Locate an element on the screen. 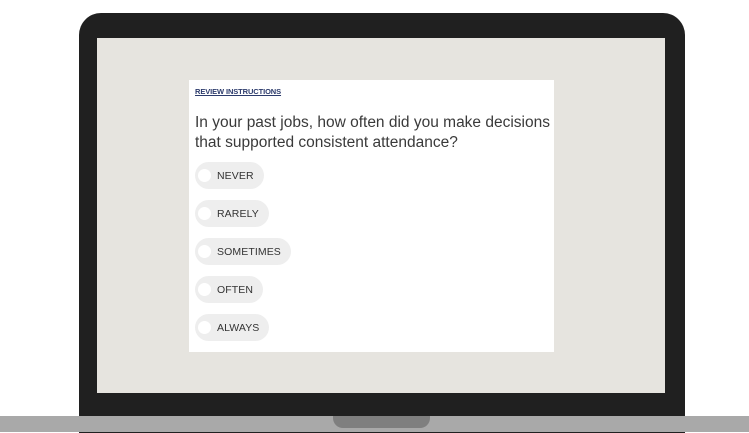 Image resolution: width=749 pixels, height=433 pixels. option-never: NEVER is located at coordinates (229, 175).